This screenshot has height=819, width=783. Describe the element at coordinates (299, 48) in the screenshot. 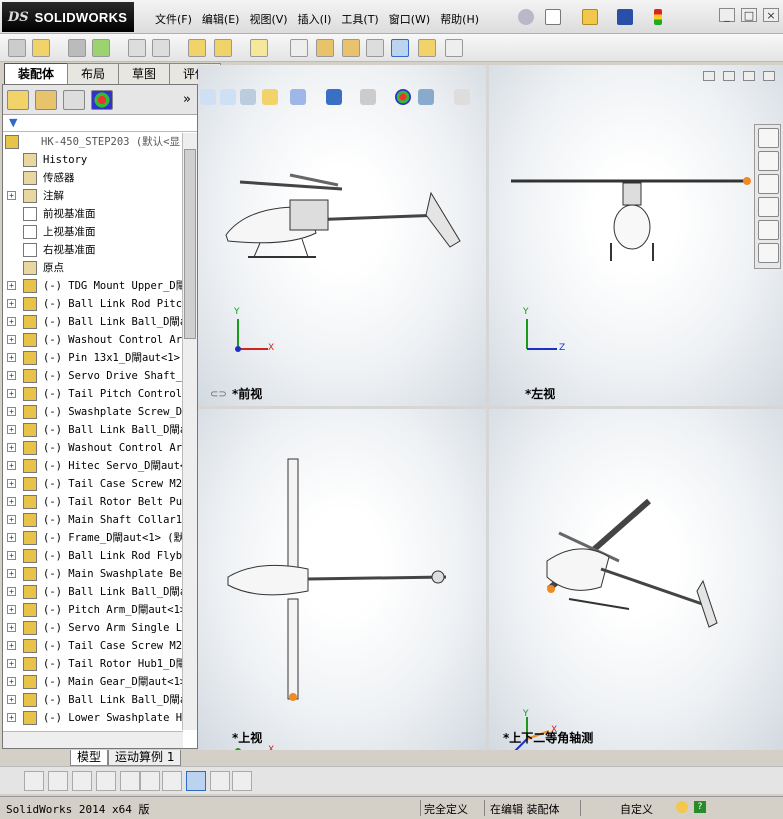

I see `new-motion-study-icon` at that location.